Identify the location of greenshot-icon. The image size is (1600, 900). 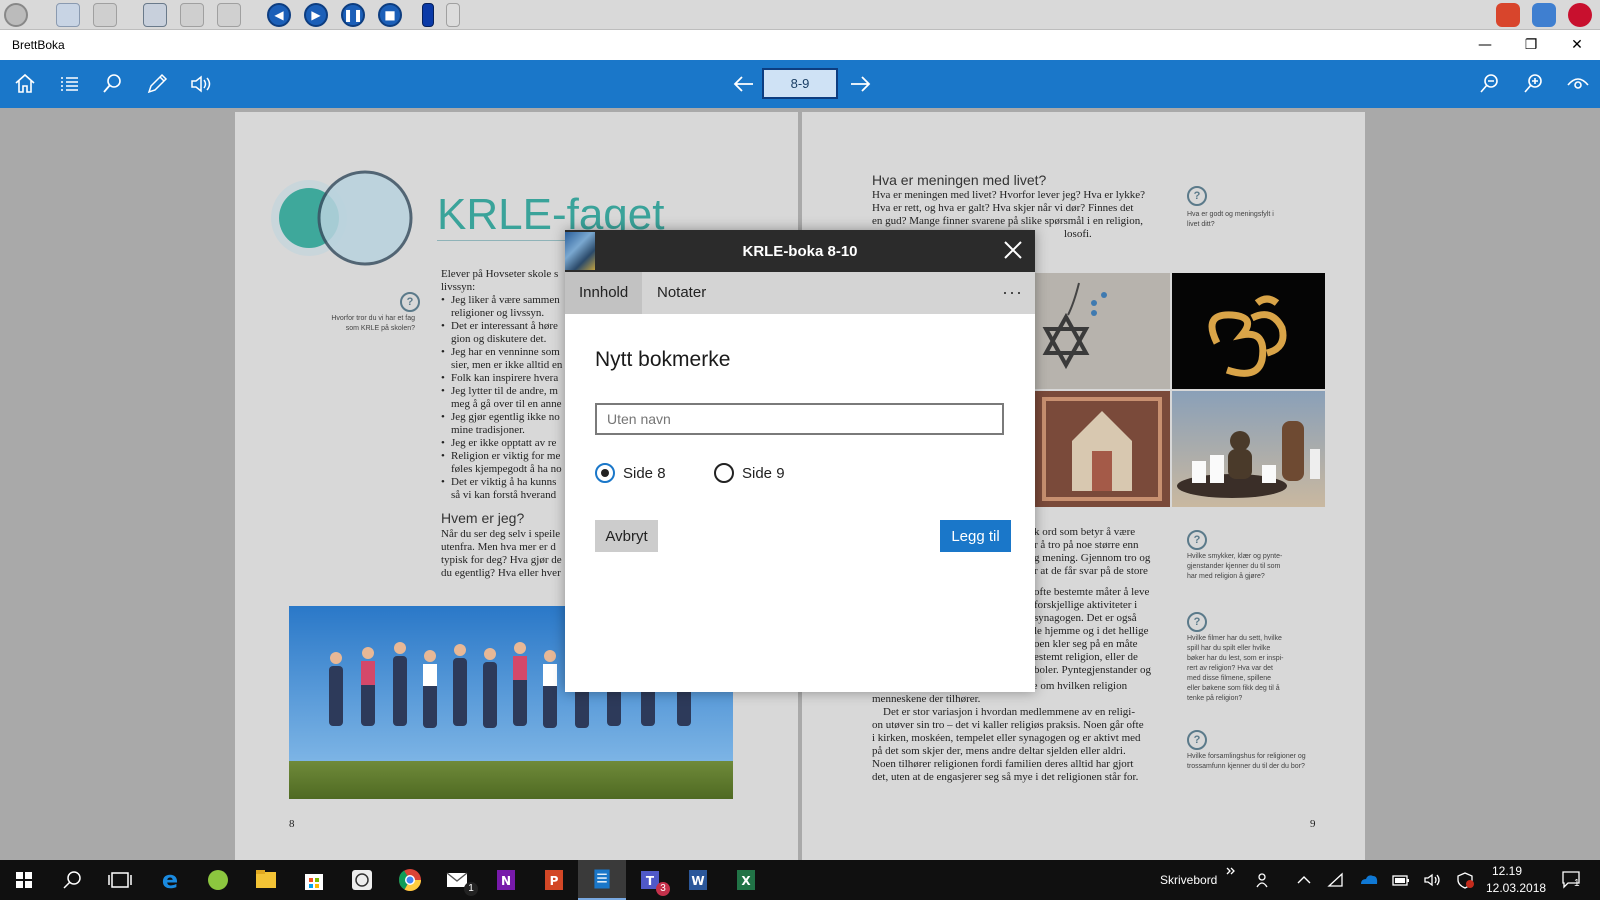
(218, 880).